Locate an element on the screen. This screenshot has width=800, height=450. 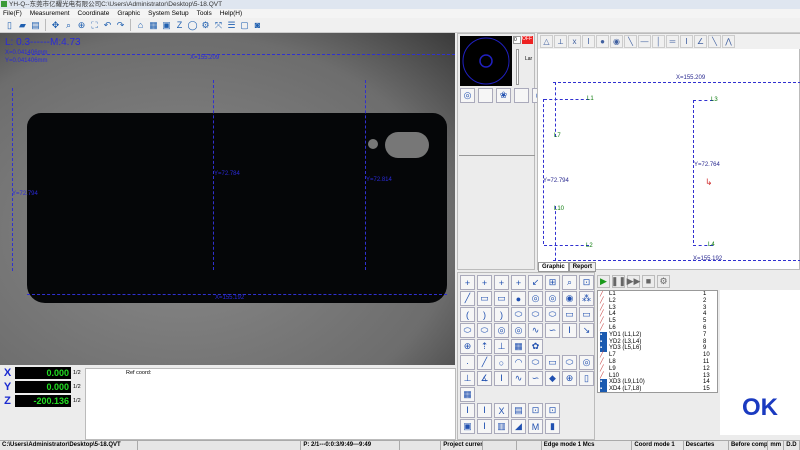
list-item: ▪ YD1 (L1,L2) 7 is located at coordinates (657, 335).